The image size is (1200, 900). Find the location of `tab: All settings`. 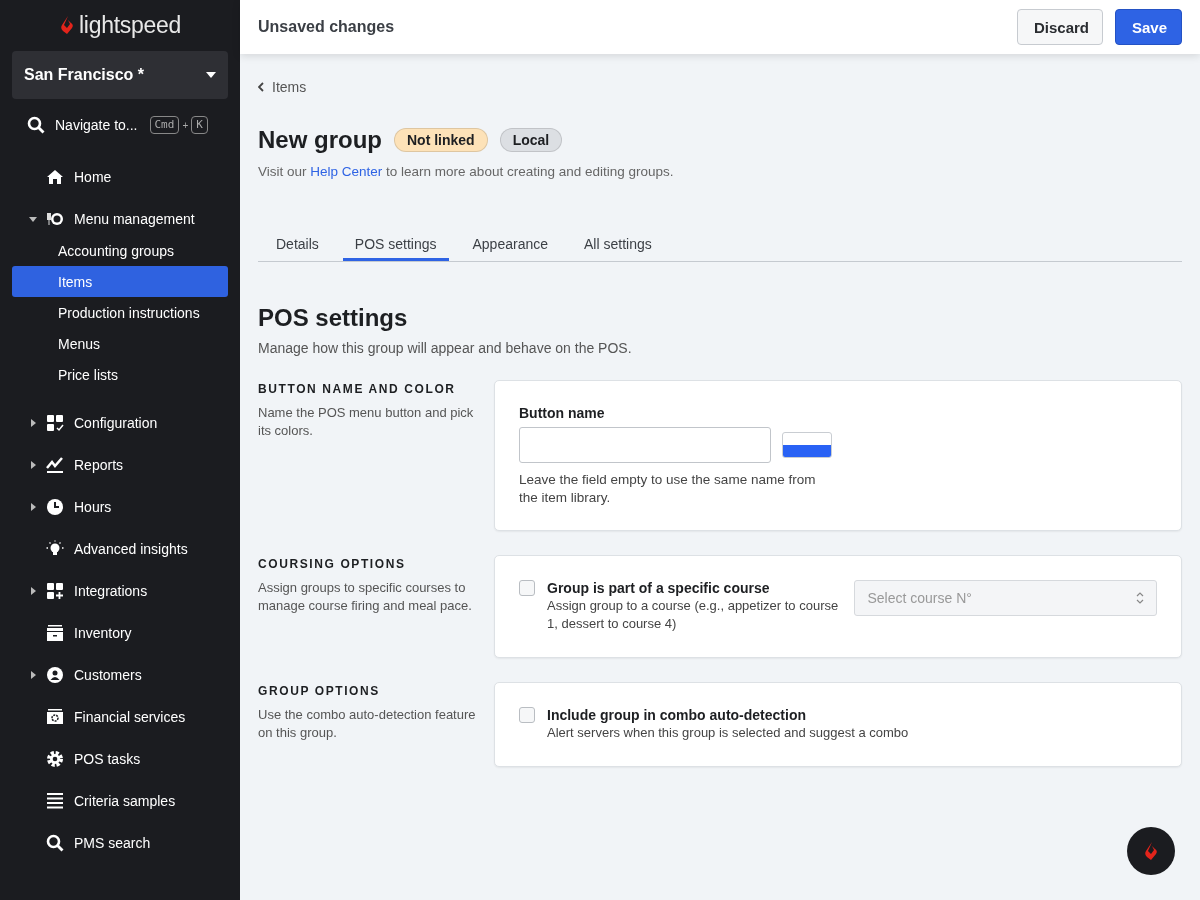

tab: All settings is located at coordinates (618, 245).